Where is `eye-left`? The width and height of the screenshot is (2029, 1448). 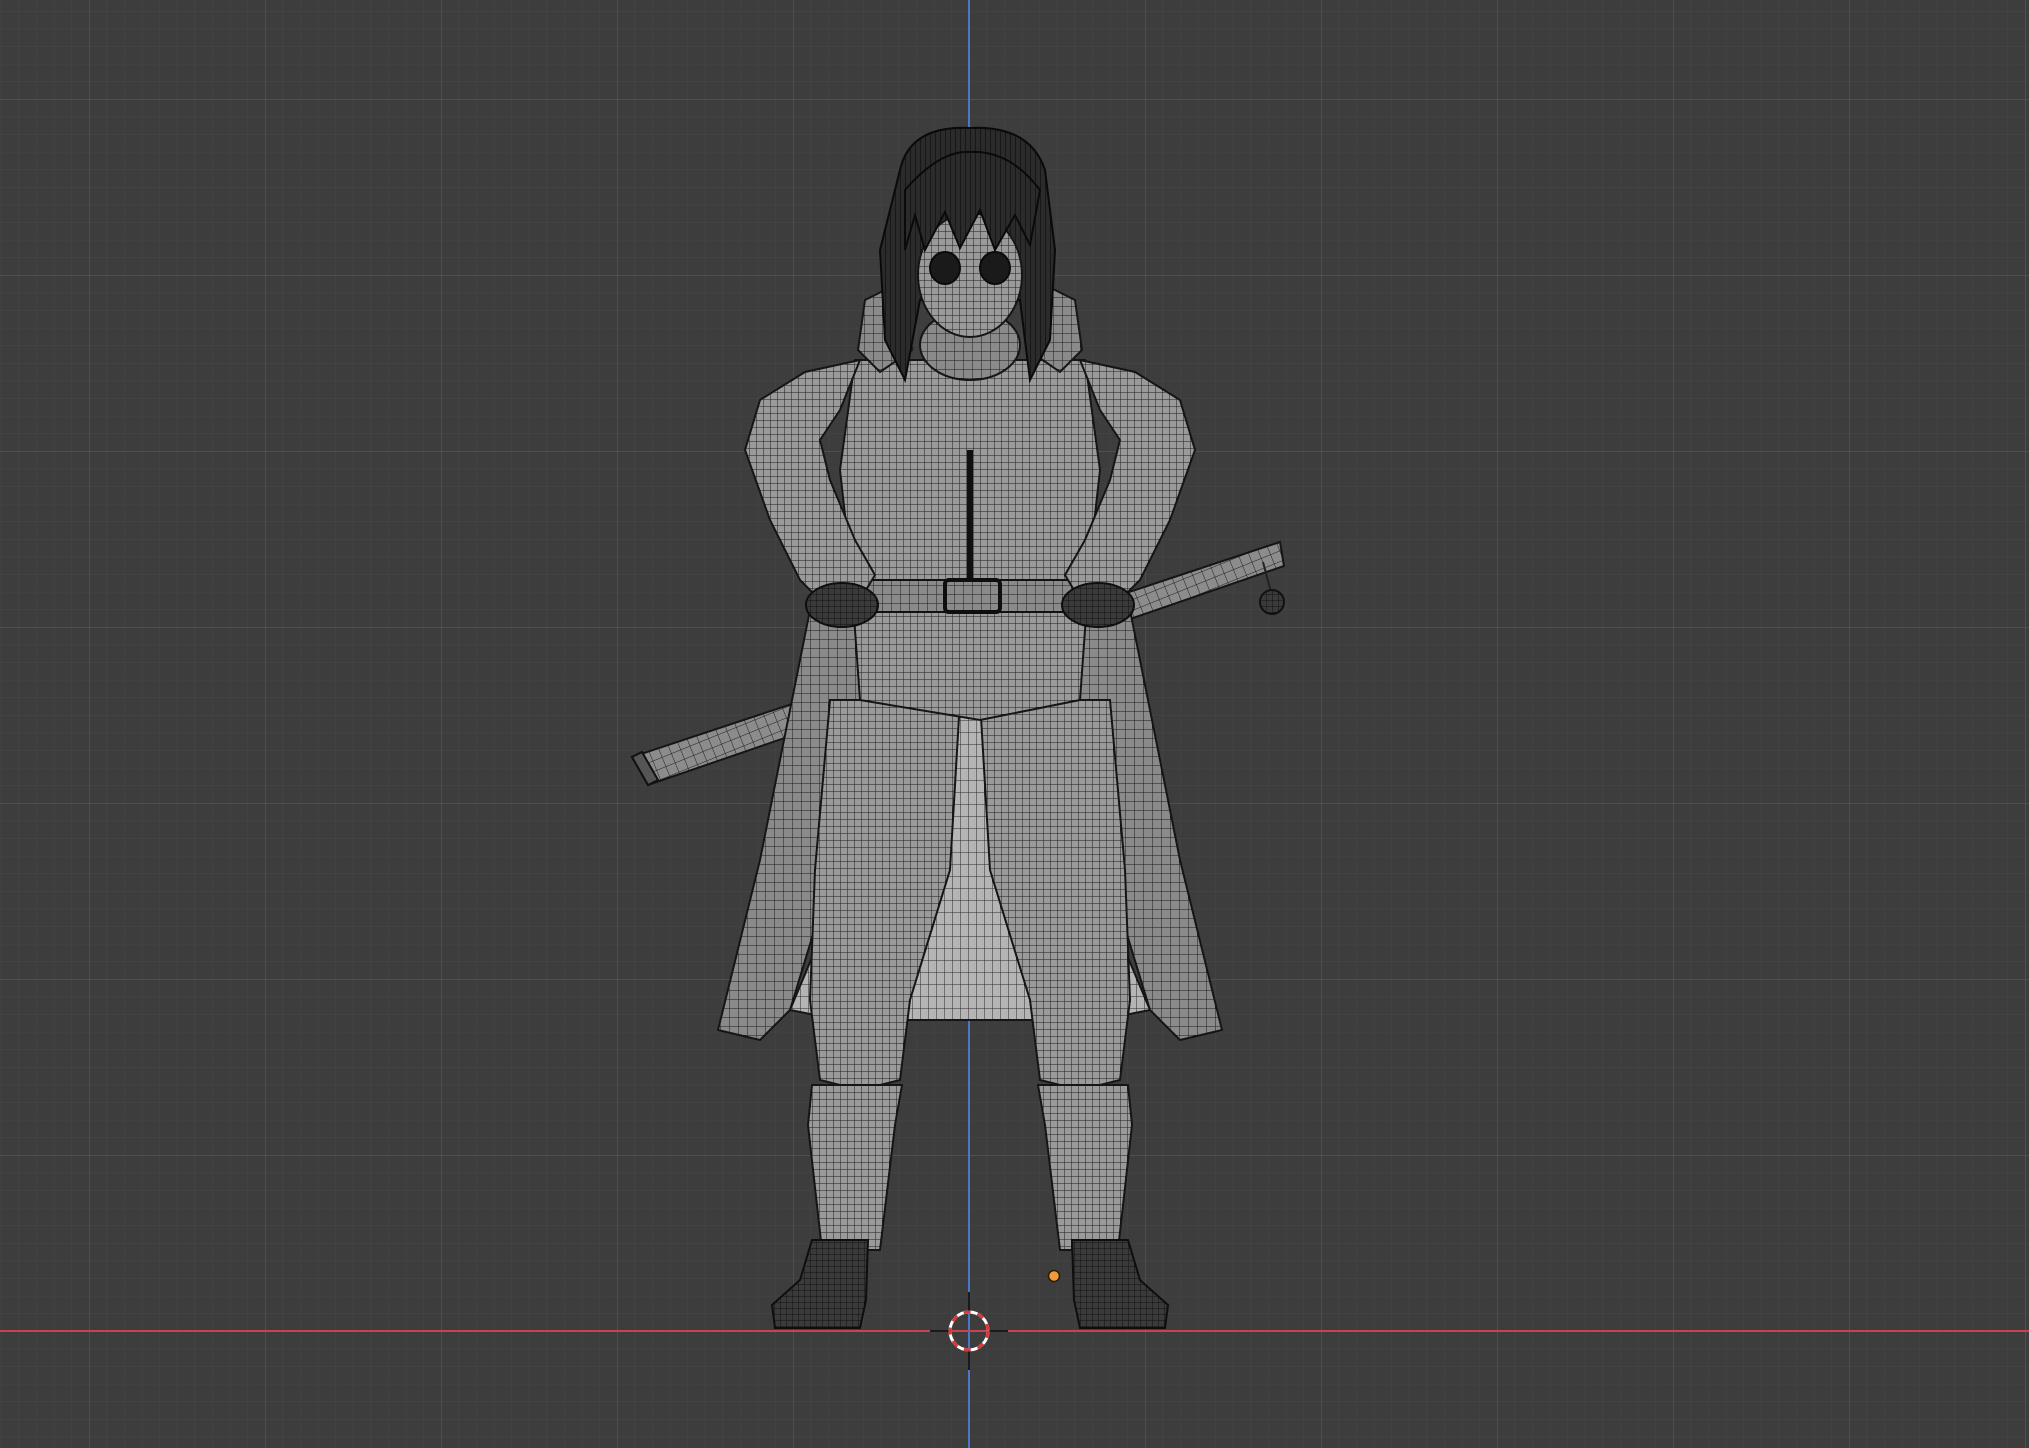 eye-left is located at coordinates (945, 268).